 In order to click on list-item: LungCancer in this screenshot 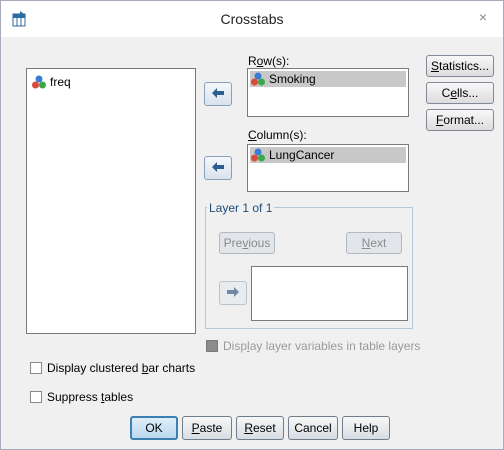, I will do `click(328, 155)`.